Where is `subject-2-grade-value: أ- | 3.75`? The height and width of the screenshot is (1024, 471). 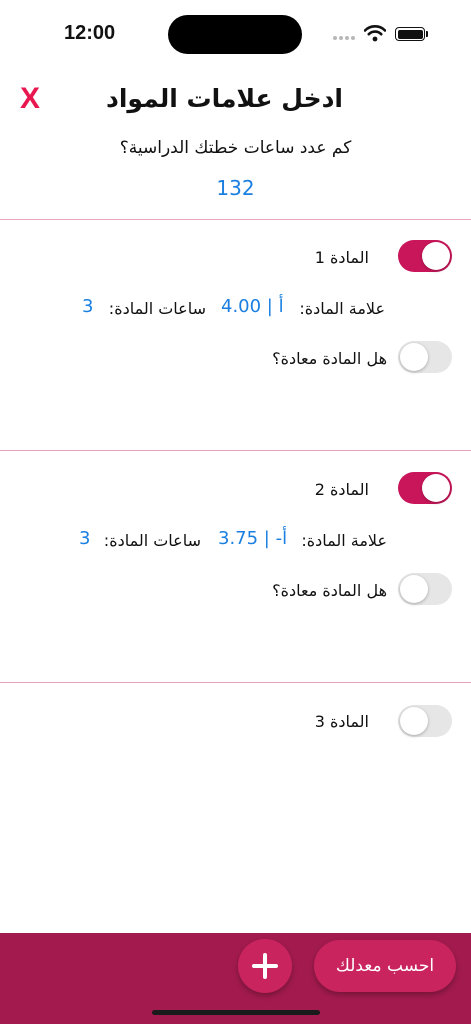
subject-2-grade-value: أ- | 3.75 is located at coordinates (252, 538).